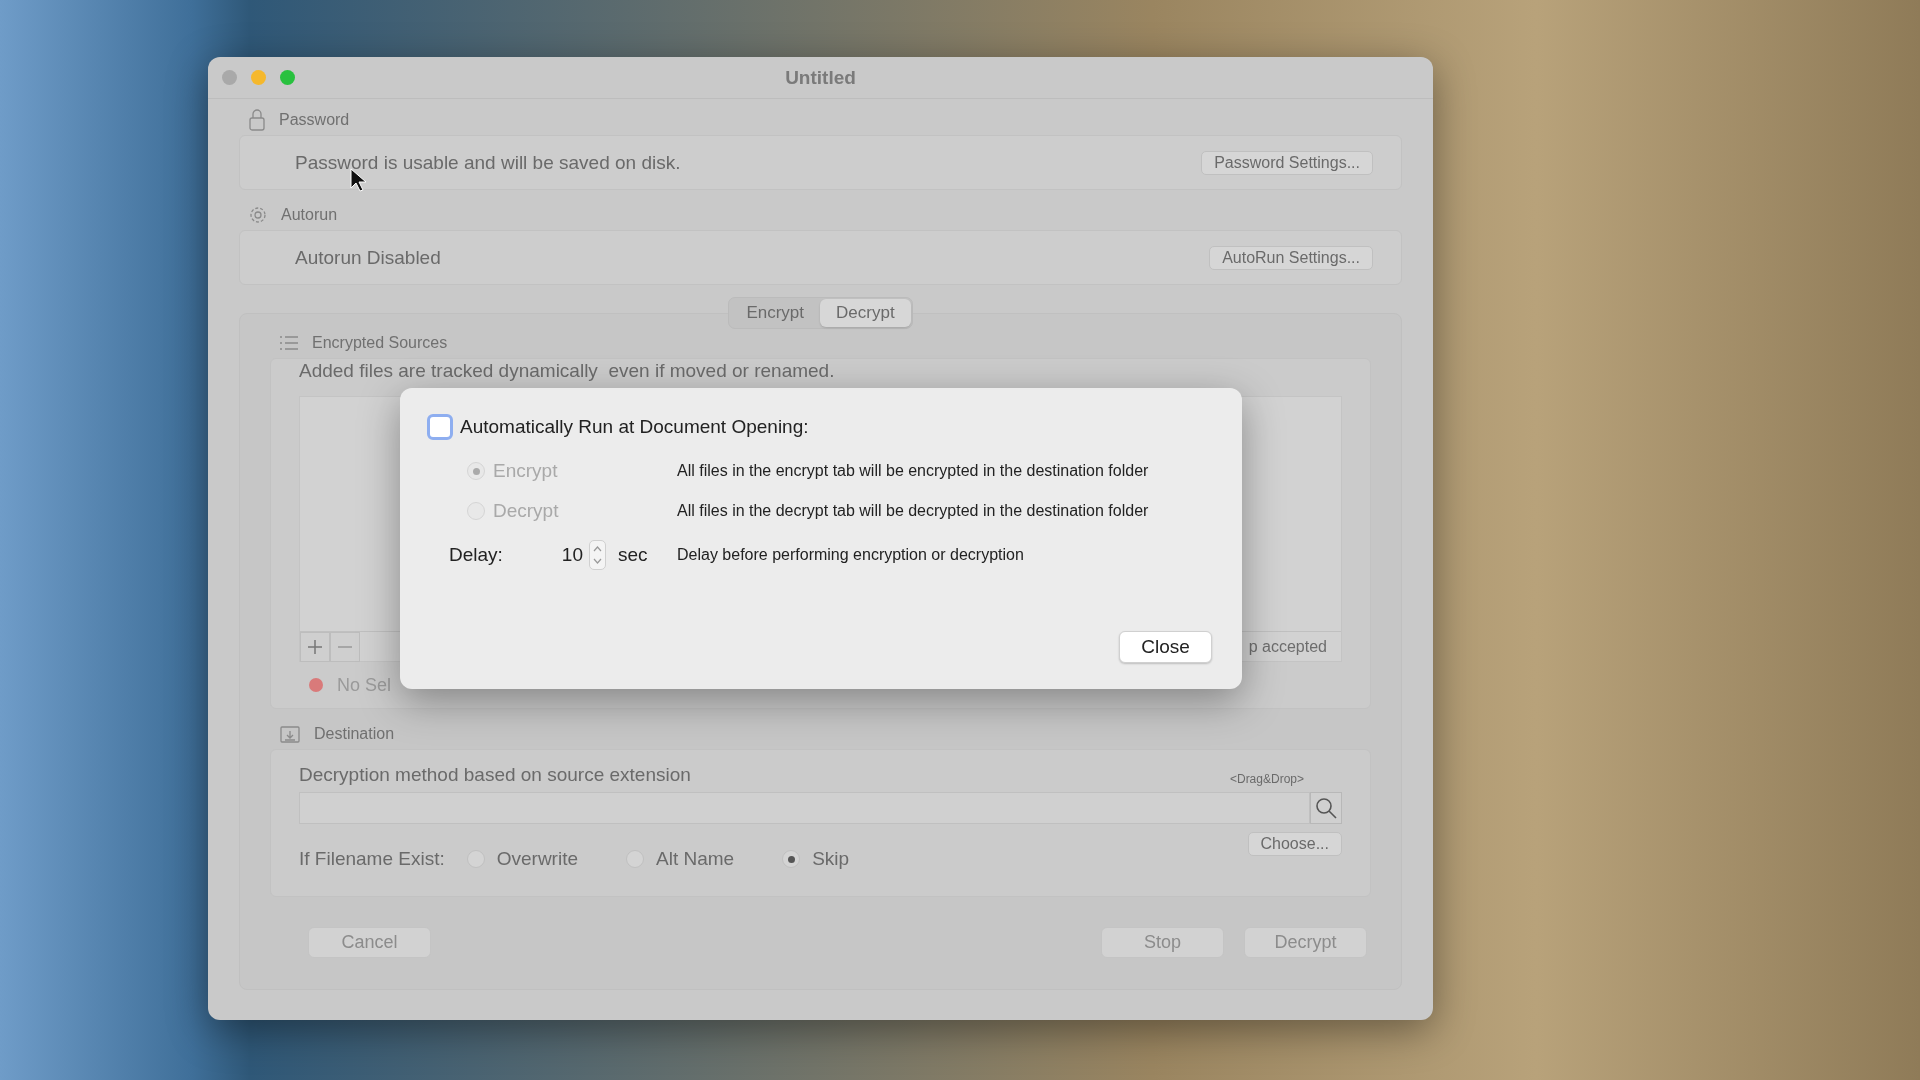  I want to click on list-hint: p accepted, so click(1288, 646).